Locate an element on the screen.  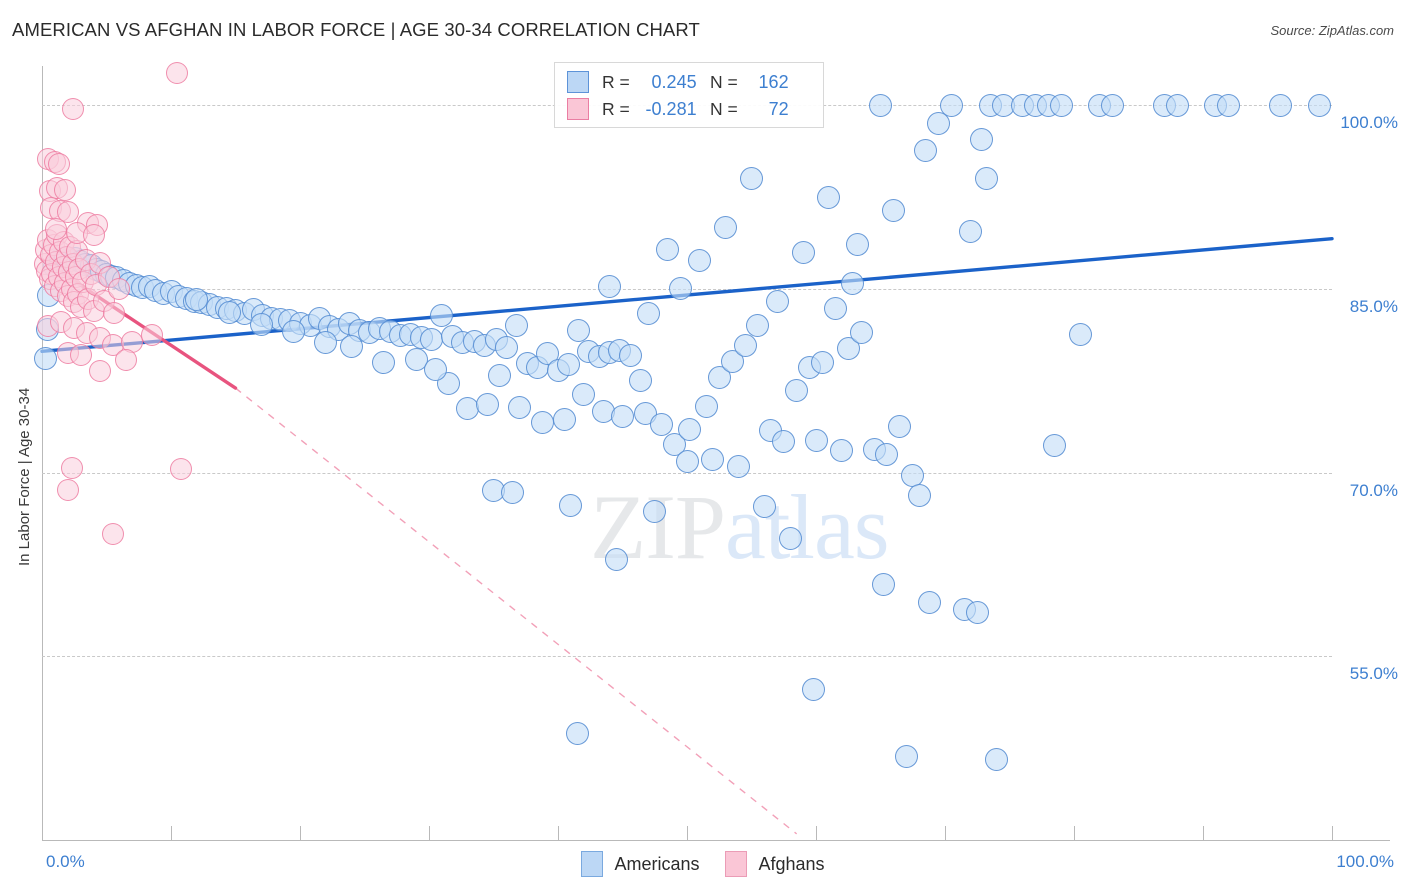
legend-item-afghans: Afghans is located at coordinates (775, 864).